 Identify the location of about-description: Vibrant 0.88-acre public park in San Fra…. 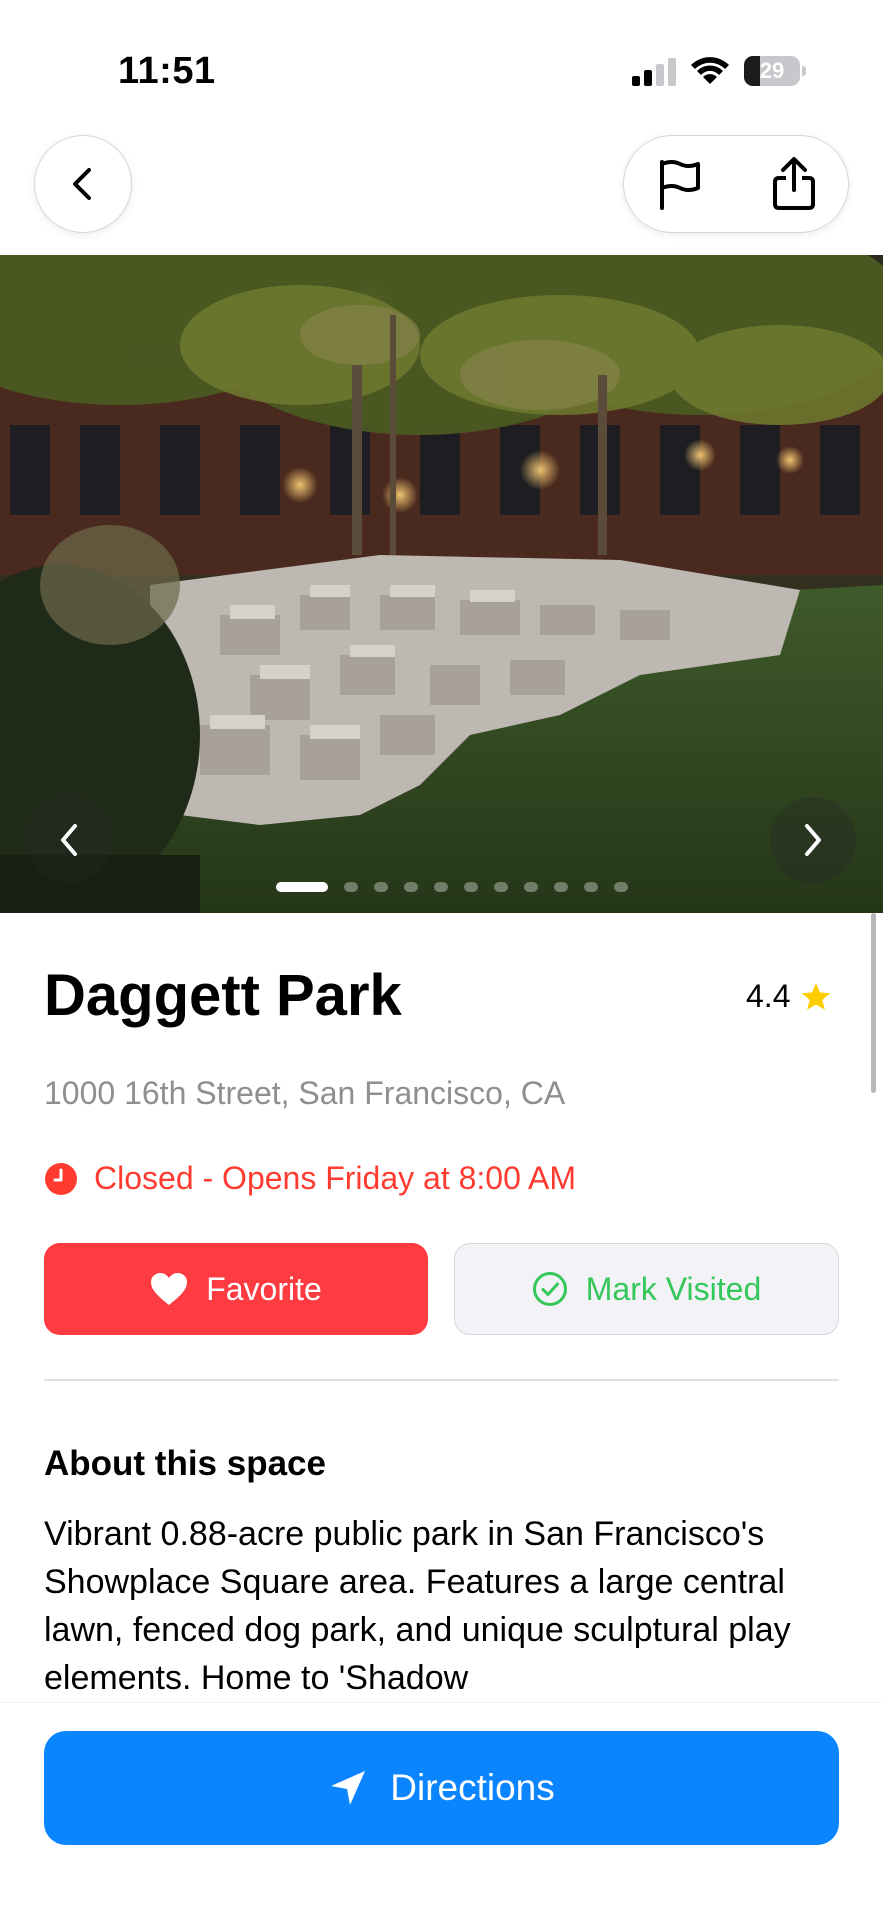
(417, 1606).